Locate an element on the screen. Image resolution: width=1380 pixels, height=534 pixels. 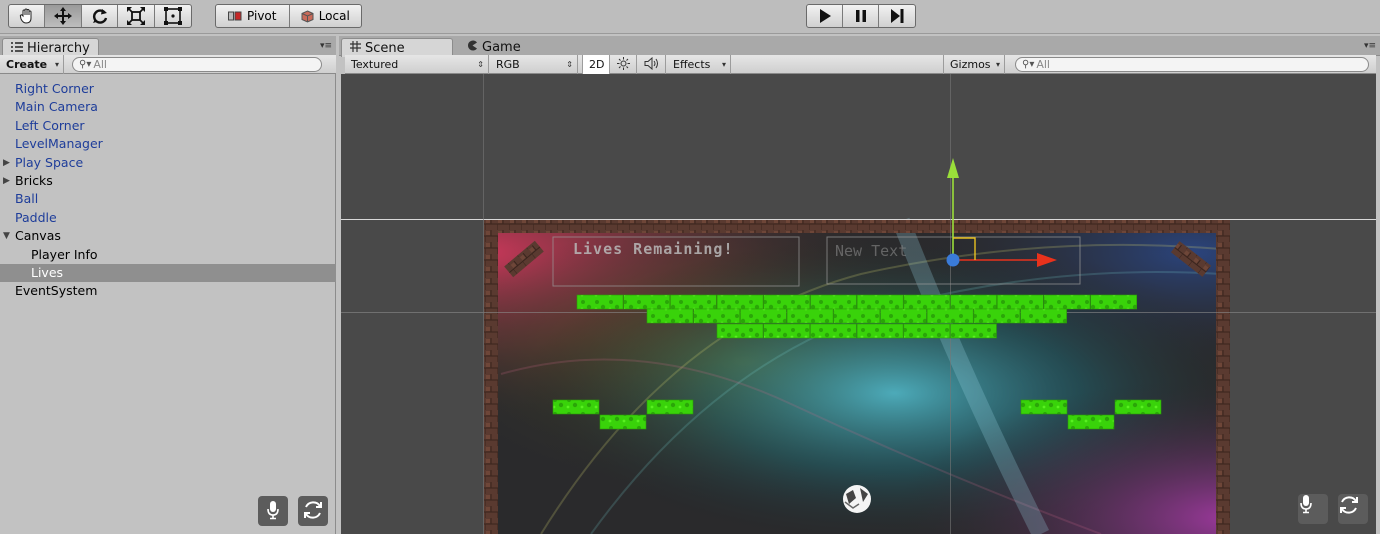
scene-search-input: ⚲▾ All is located at coordinates (1192, 64).